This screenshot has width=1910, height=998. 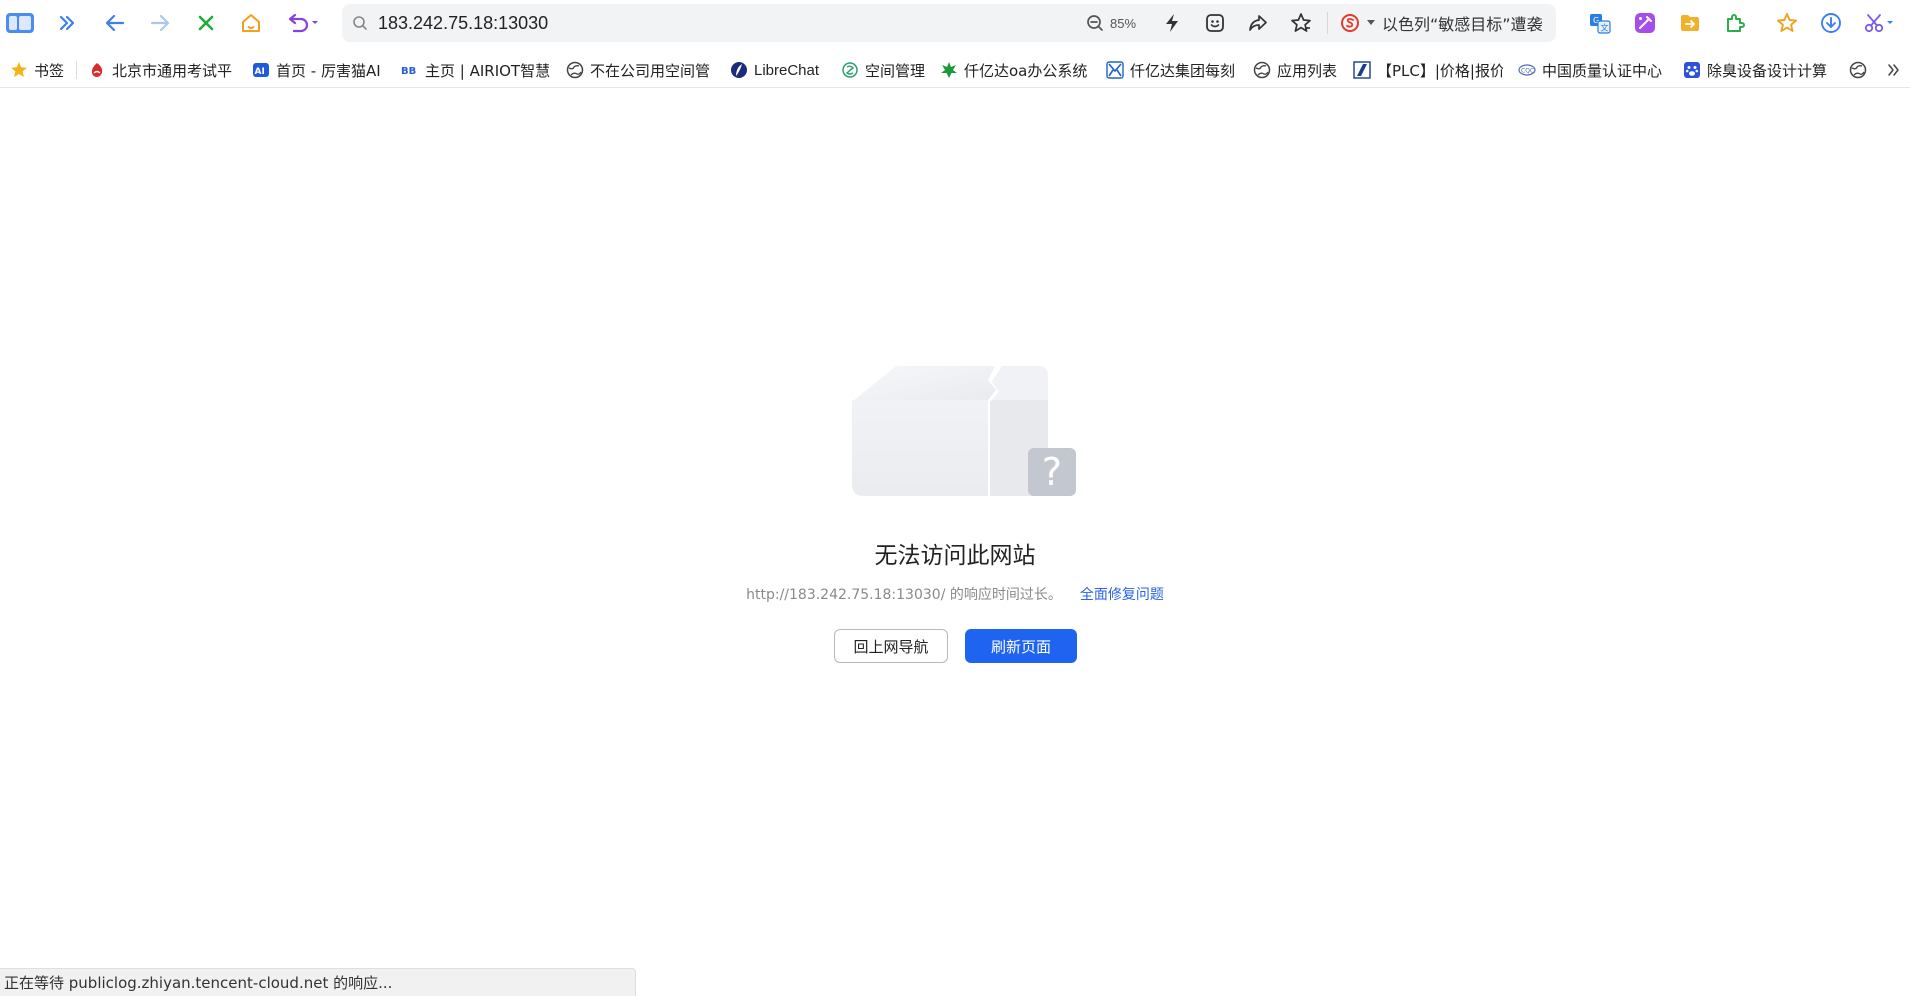 What do you see at coordinates (1600, 23) in the screenshot?
I see `translate-icon: G文` at bounding box center [1600, 23].